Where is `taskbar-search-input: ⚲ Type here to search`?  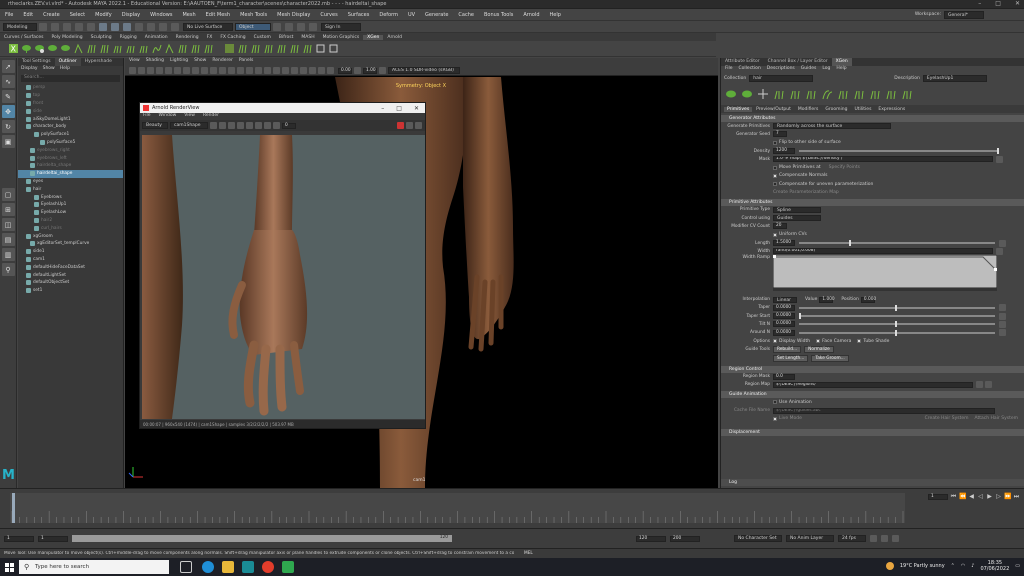 taskbar-search-input: ⚲ Type here to search is located at coordinates (94, 567).